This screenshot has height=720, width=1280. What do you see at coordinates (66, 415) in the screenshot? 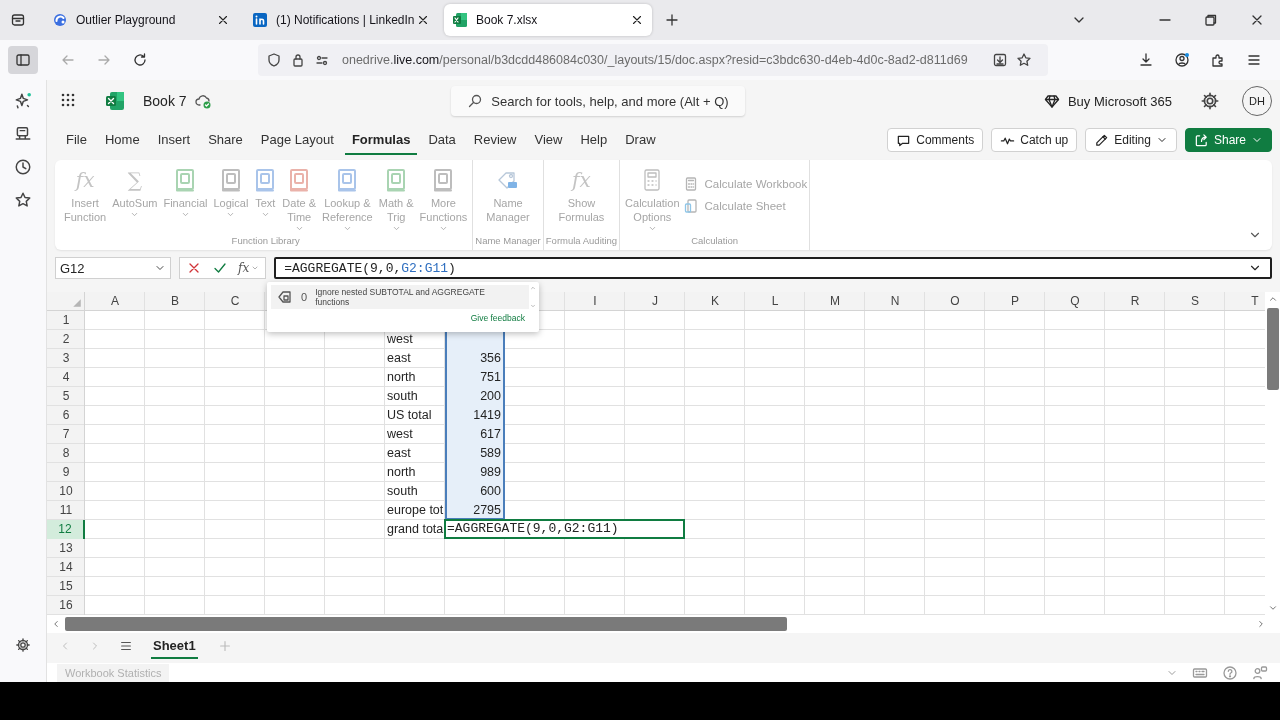
I see `row-header: 6` at bounding box center [66, 415].